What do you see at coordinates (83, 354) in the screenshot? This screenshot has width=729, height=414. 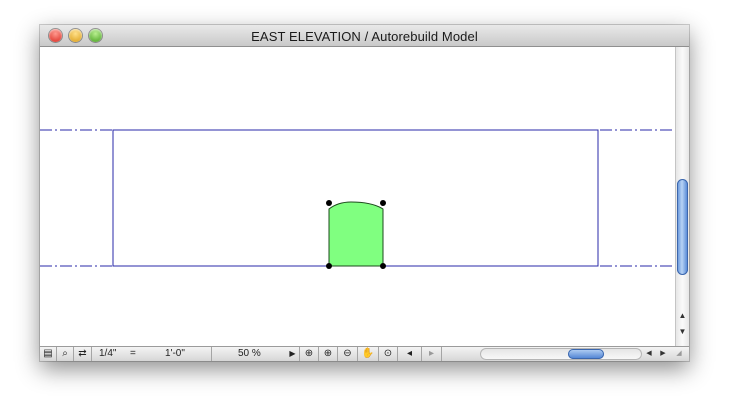 I see `navigate-icon: ⇄` at bounding box center [83, 354].